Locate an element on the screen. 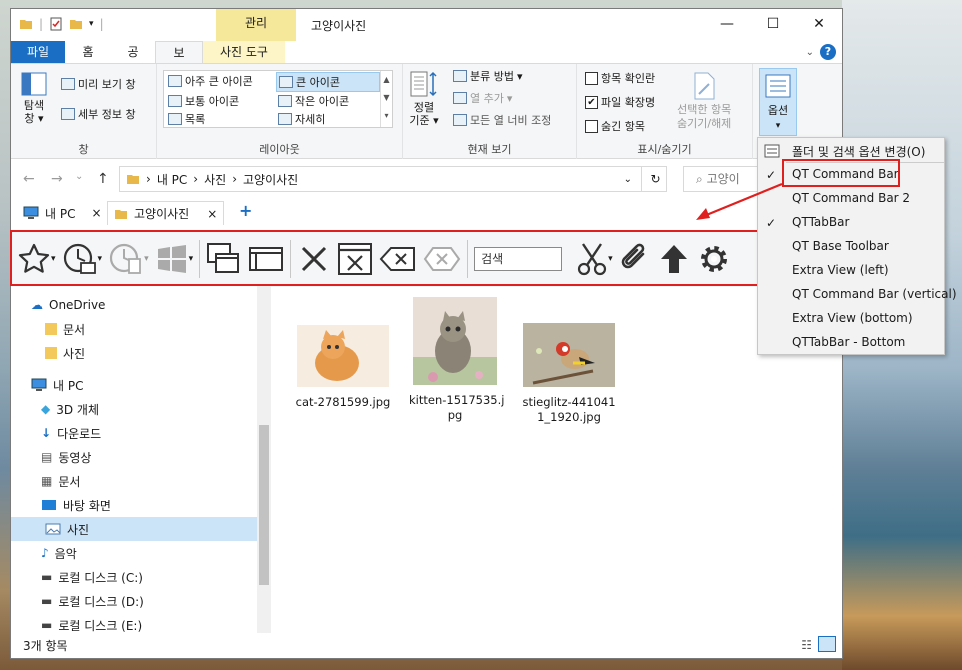 The image size is (962, 670). breadcrumb-item: 내 PC is located at coordinates (172, 179).